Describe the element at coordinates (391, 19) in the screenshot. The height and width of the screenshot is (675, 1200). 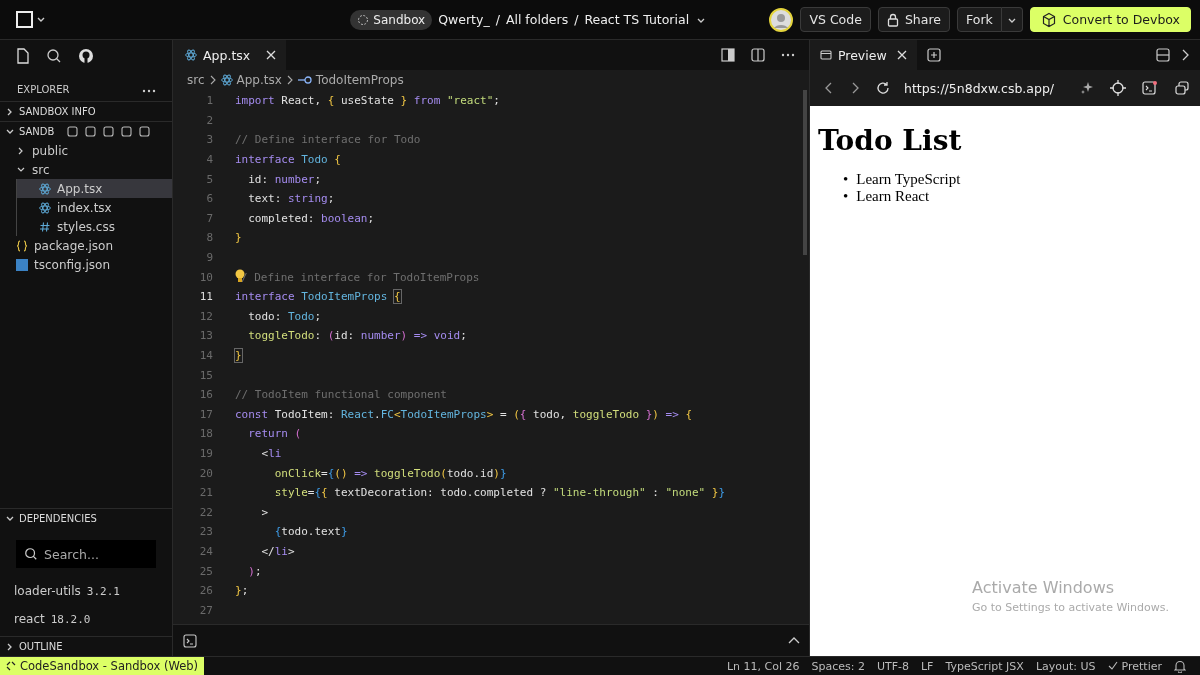
I see `sandbox-badge: Sandbox` at that location.